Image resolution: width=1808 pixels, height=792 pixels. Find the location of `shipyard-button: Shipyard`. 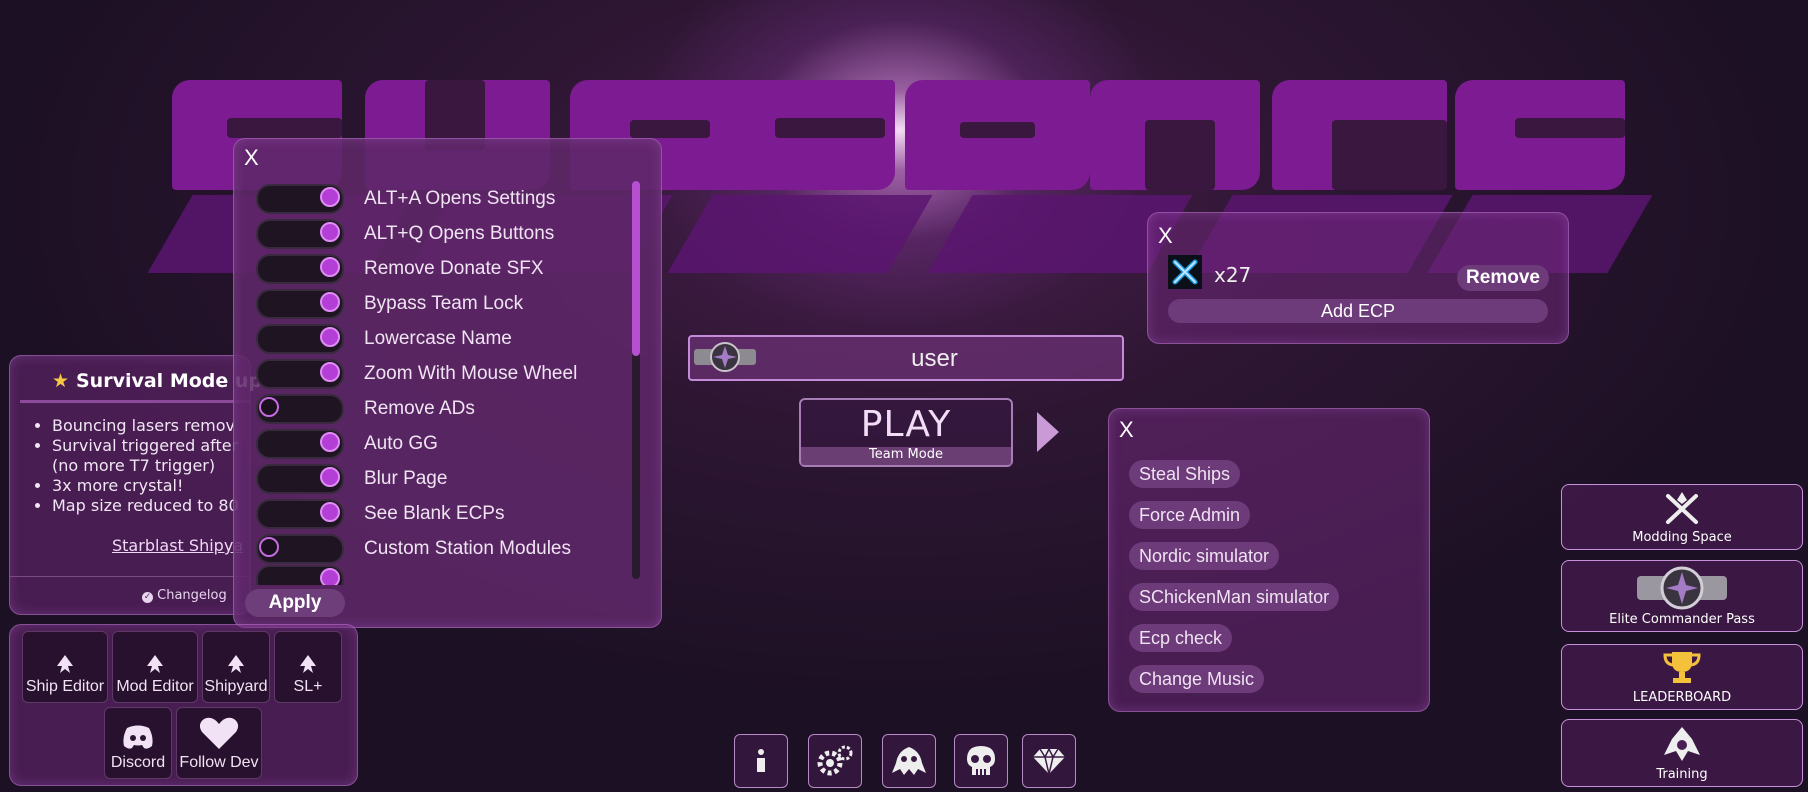

shipyard-button: Shipyard is located at coordinates (236, 667).